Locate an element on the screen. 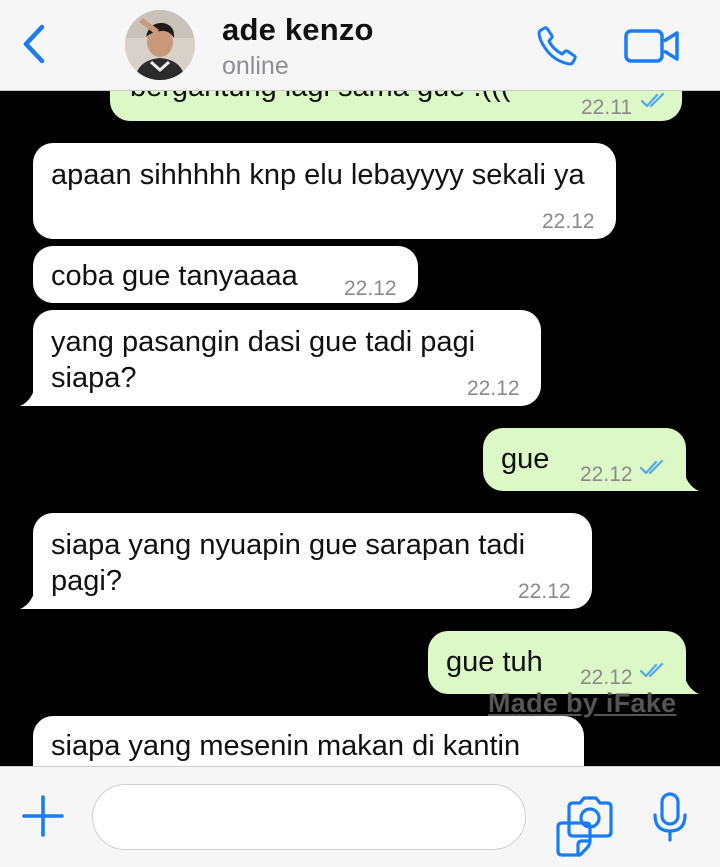 Image resolution: width=720 pixels, height=867 pixels. video-camera-icon is located at coordinates (651, 46).